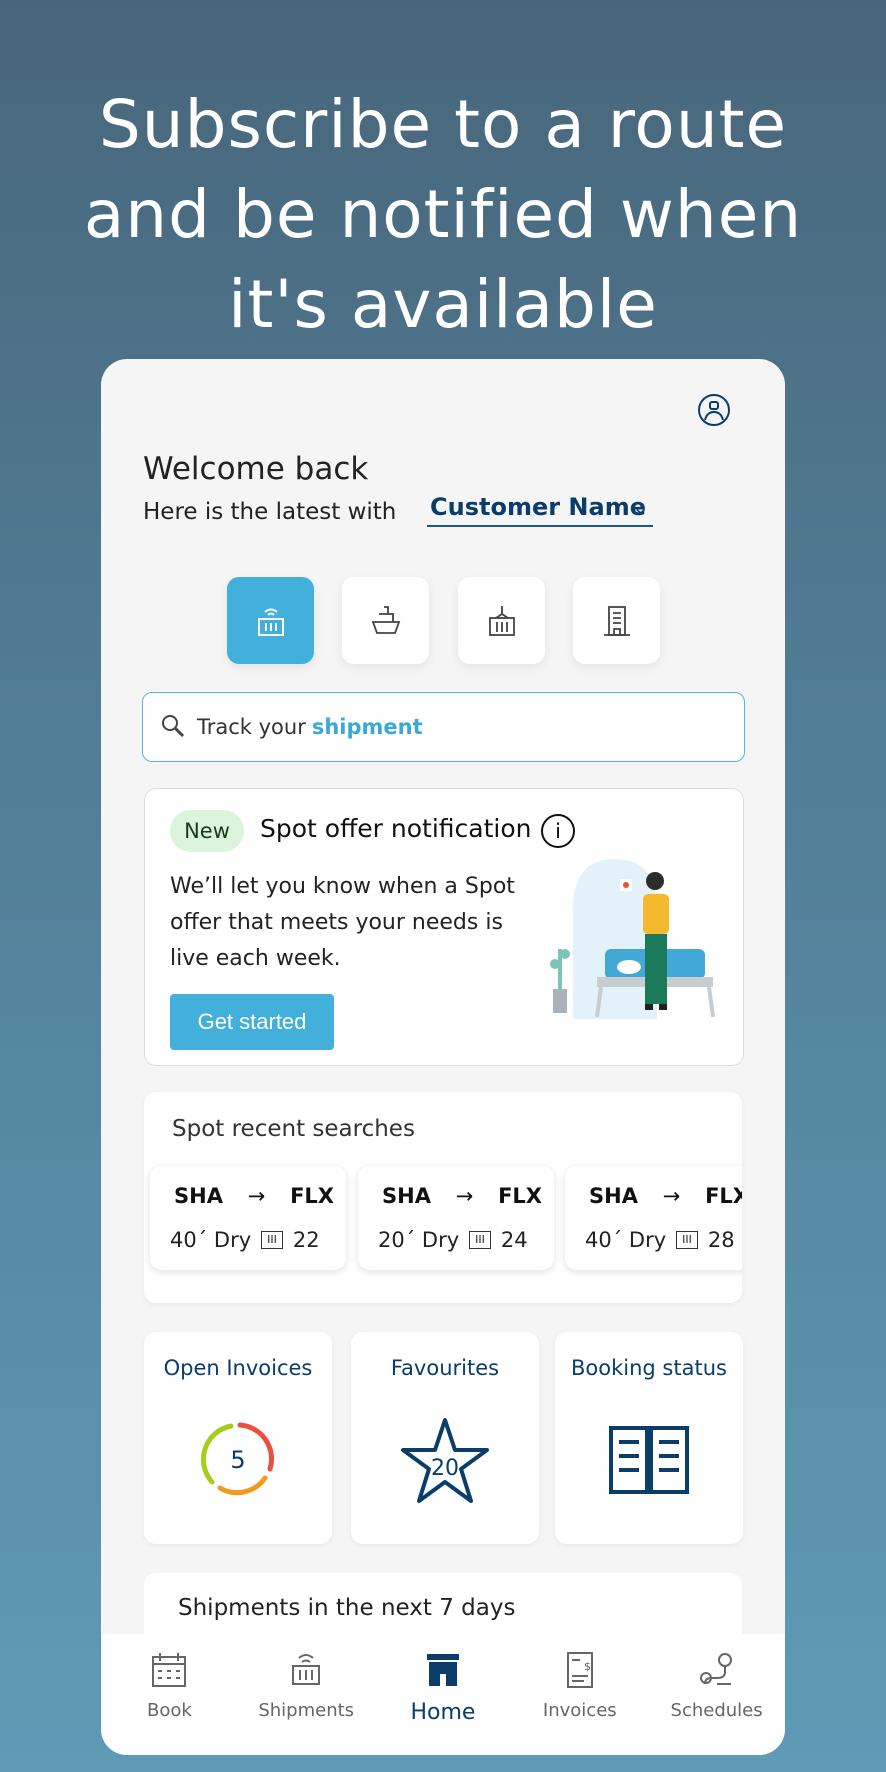  What do you see at coordinates (445, 1468) in the screenshot?
I see `favourites-count: 20` at bounding box center [445, 1468].